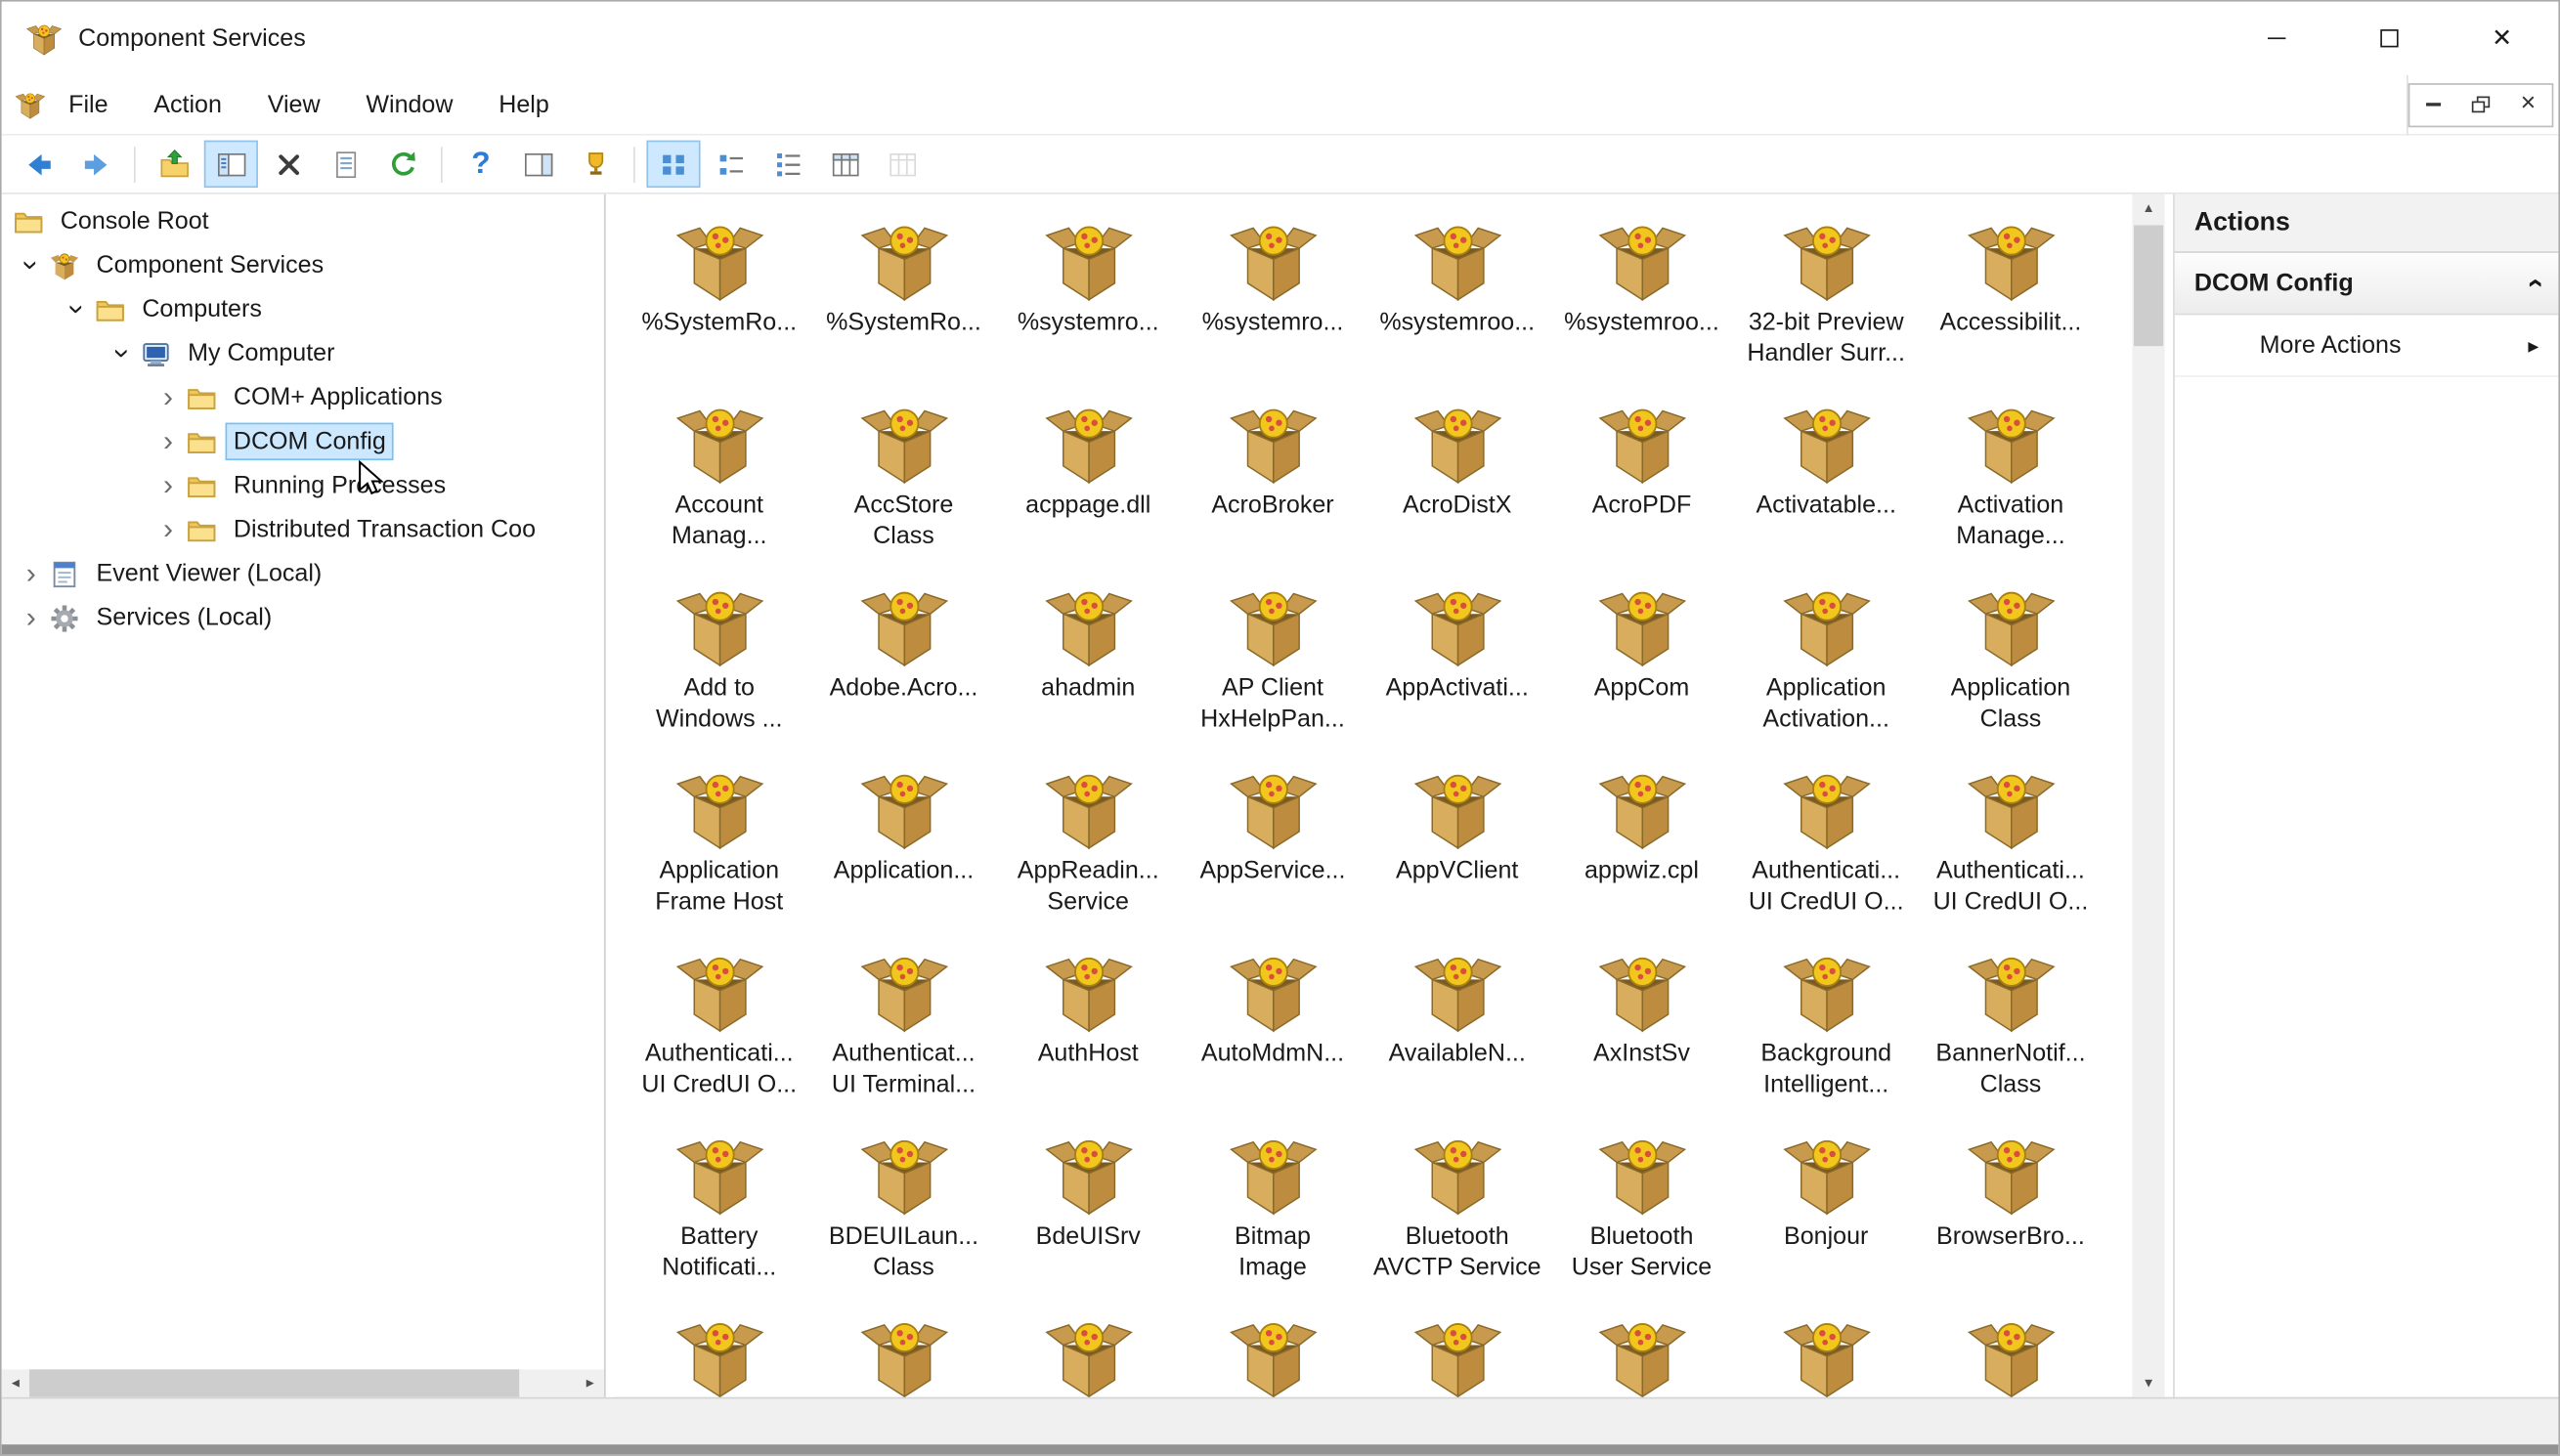 The image size is (2560, 1456). I want to click on dcom-item: AcroDistX, so click(1457, 485).